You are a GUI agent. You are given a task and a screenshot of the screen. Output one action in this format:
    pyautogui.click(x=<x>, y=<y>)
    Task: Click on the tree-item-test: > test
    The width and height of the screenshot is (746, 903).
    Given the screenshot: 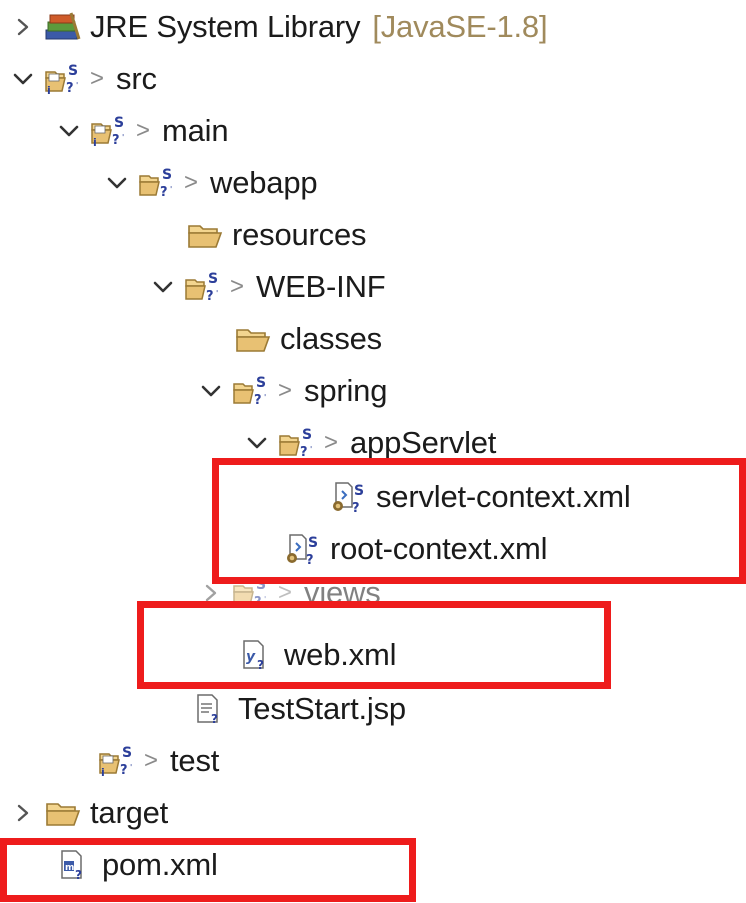 What is the action you would take?
    pyautogui.click(x=158, y=761)
    